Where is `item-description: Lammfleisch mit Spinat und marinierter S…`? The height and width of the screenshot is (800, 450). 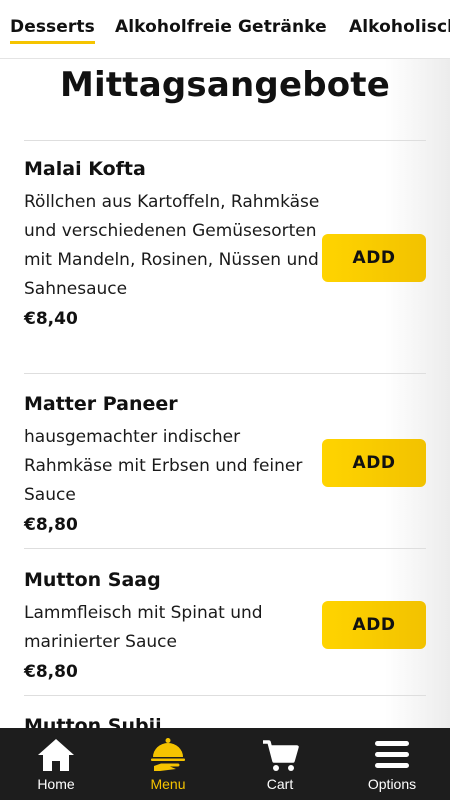
item-description: Lammfleisch mit Spinat und marinierter S… is located at coordinates (143, 627).